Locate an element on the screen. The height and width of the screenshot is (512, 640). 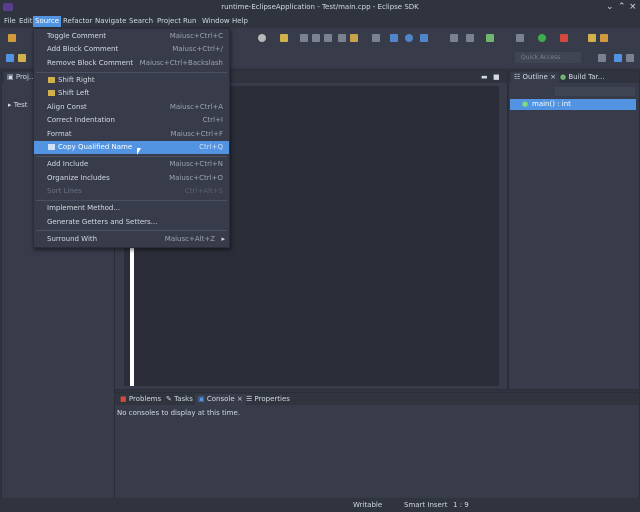
print-icon is located at coordinates (328, 38).